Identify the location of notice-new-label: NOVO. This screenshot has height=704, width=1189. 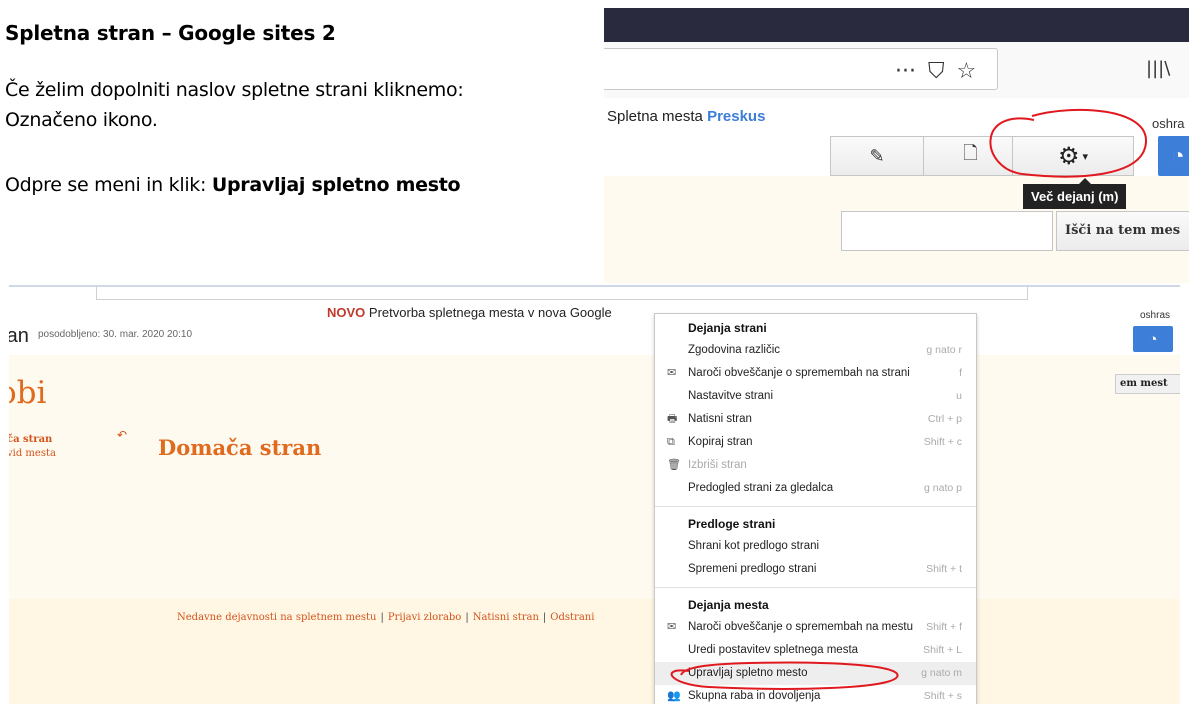
(346, 312).